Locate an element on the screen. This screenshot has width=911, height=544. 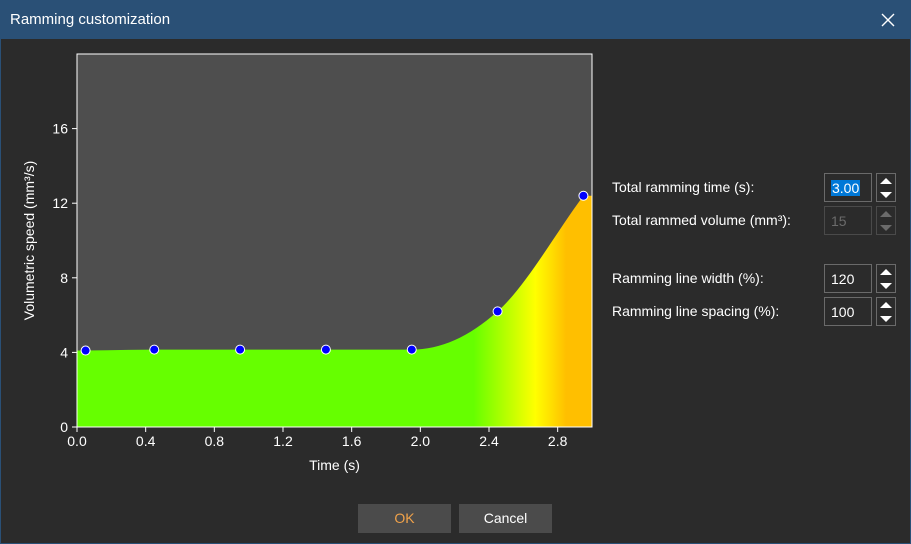
y-tick-label: 4 is located at coordinates (64, 352).